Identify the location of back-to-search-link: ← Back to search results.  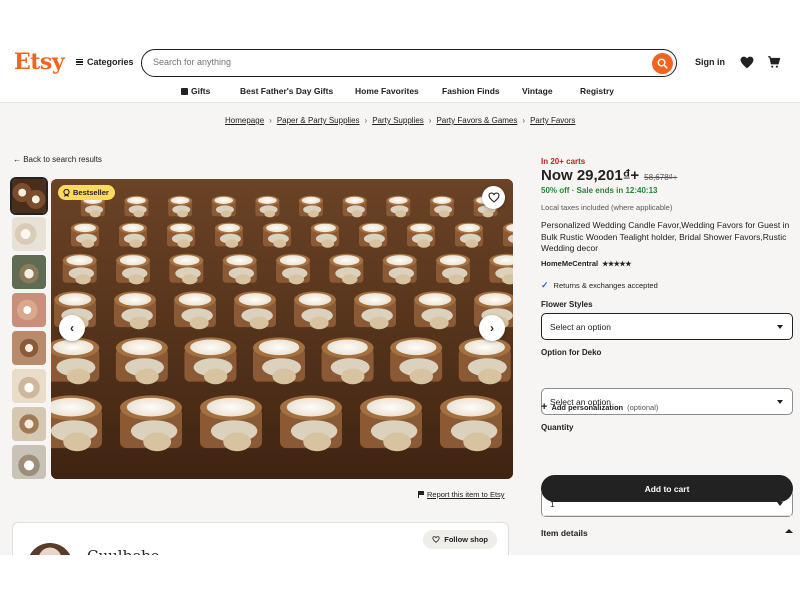
(57, 159).